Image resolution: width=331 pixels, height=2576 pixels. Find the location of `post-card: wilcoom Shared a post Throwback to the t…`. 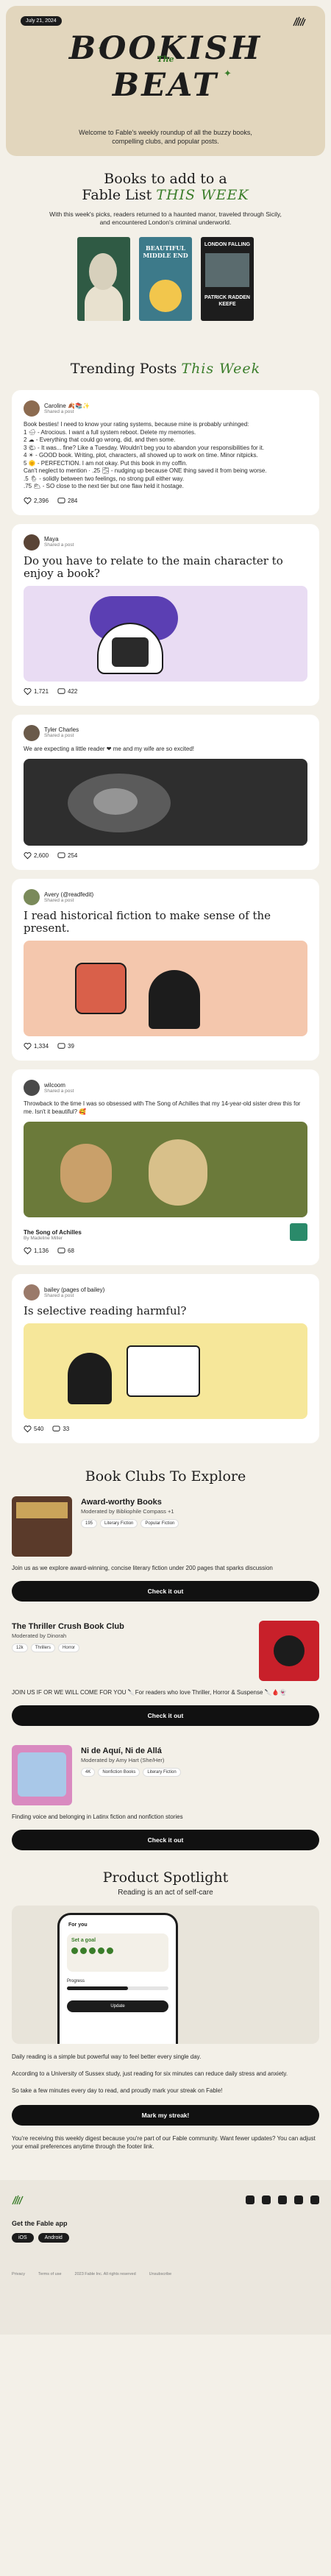

post-card: wilcoom Shared a post Throwback to the t… is located at coordinates (165, 1167).